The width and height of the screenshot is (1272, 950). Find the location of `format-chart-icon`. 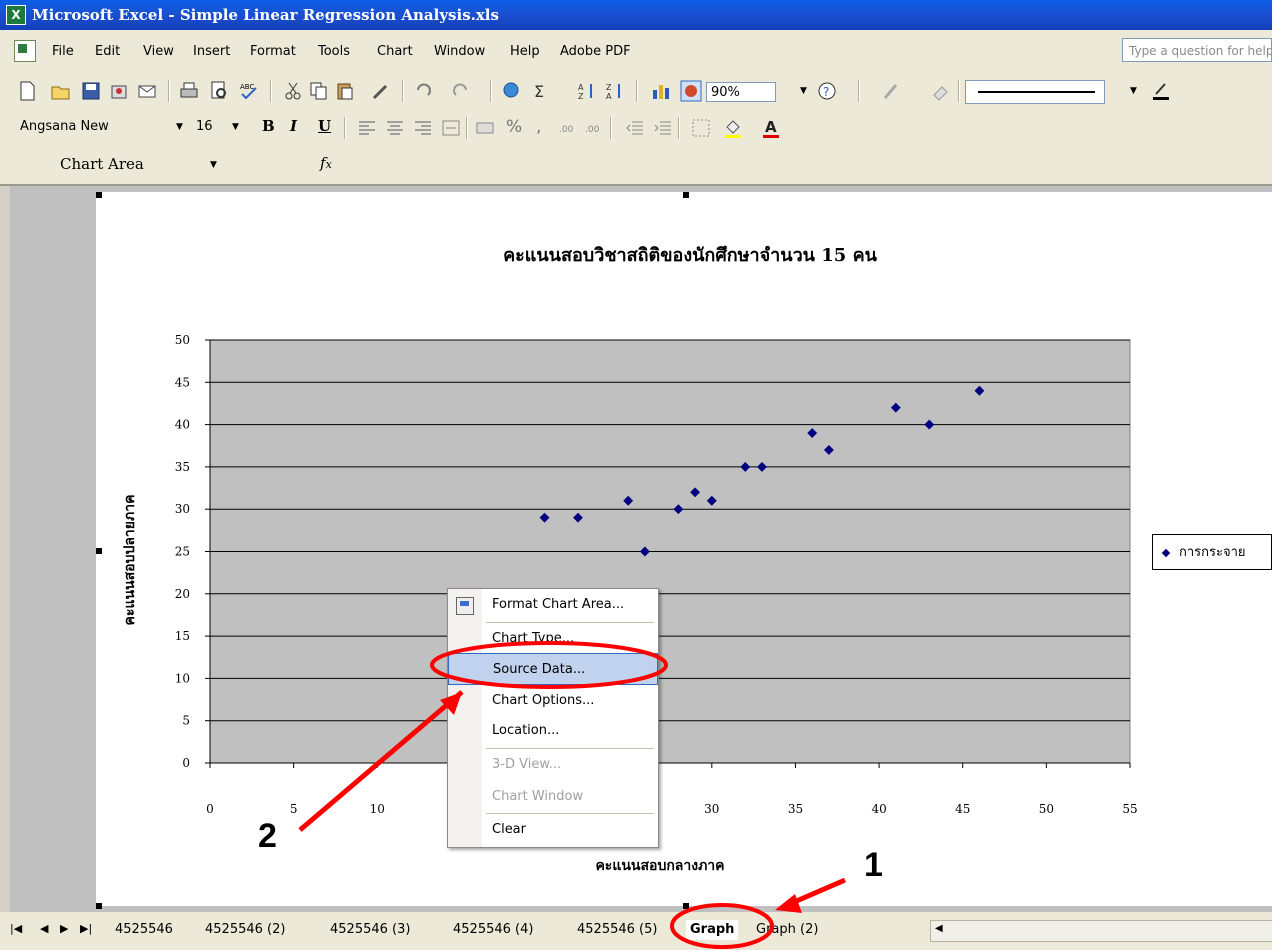

format-chart-icon is located at coordinates (465, 606).